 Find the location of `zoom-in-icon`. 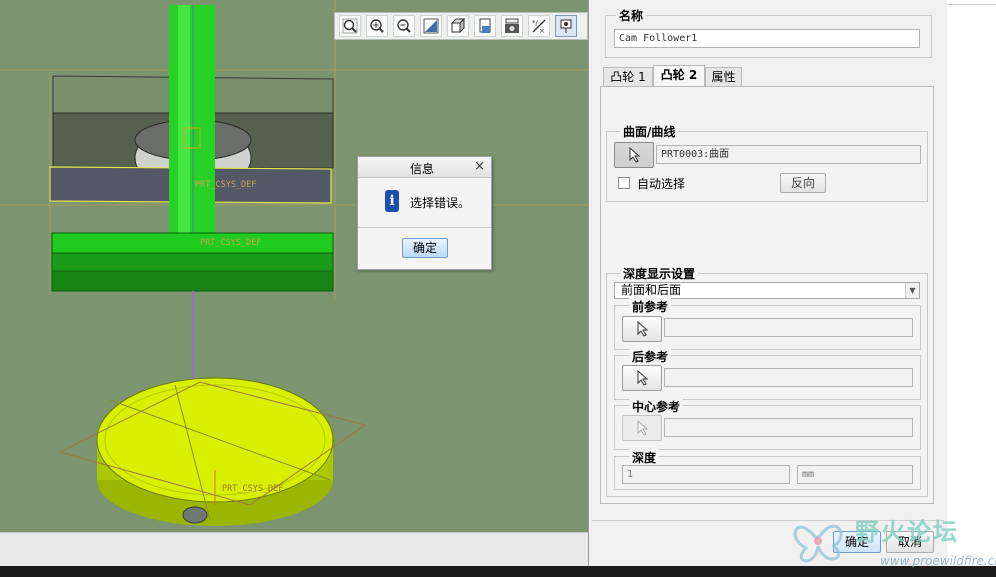

zoom-in-icon is located at coordinates (377, 26).